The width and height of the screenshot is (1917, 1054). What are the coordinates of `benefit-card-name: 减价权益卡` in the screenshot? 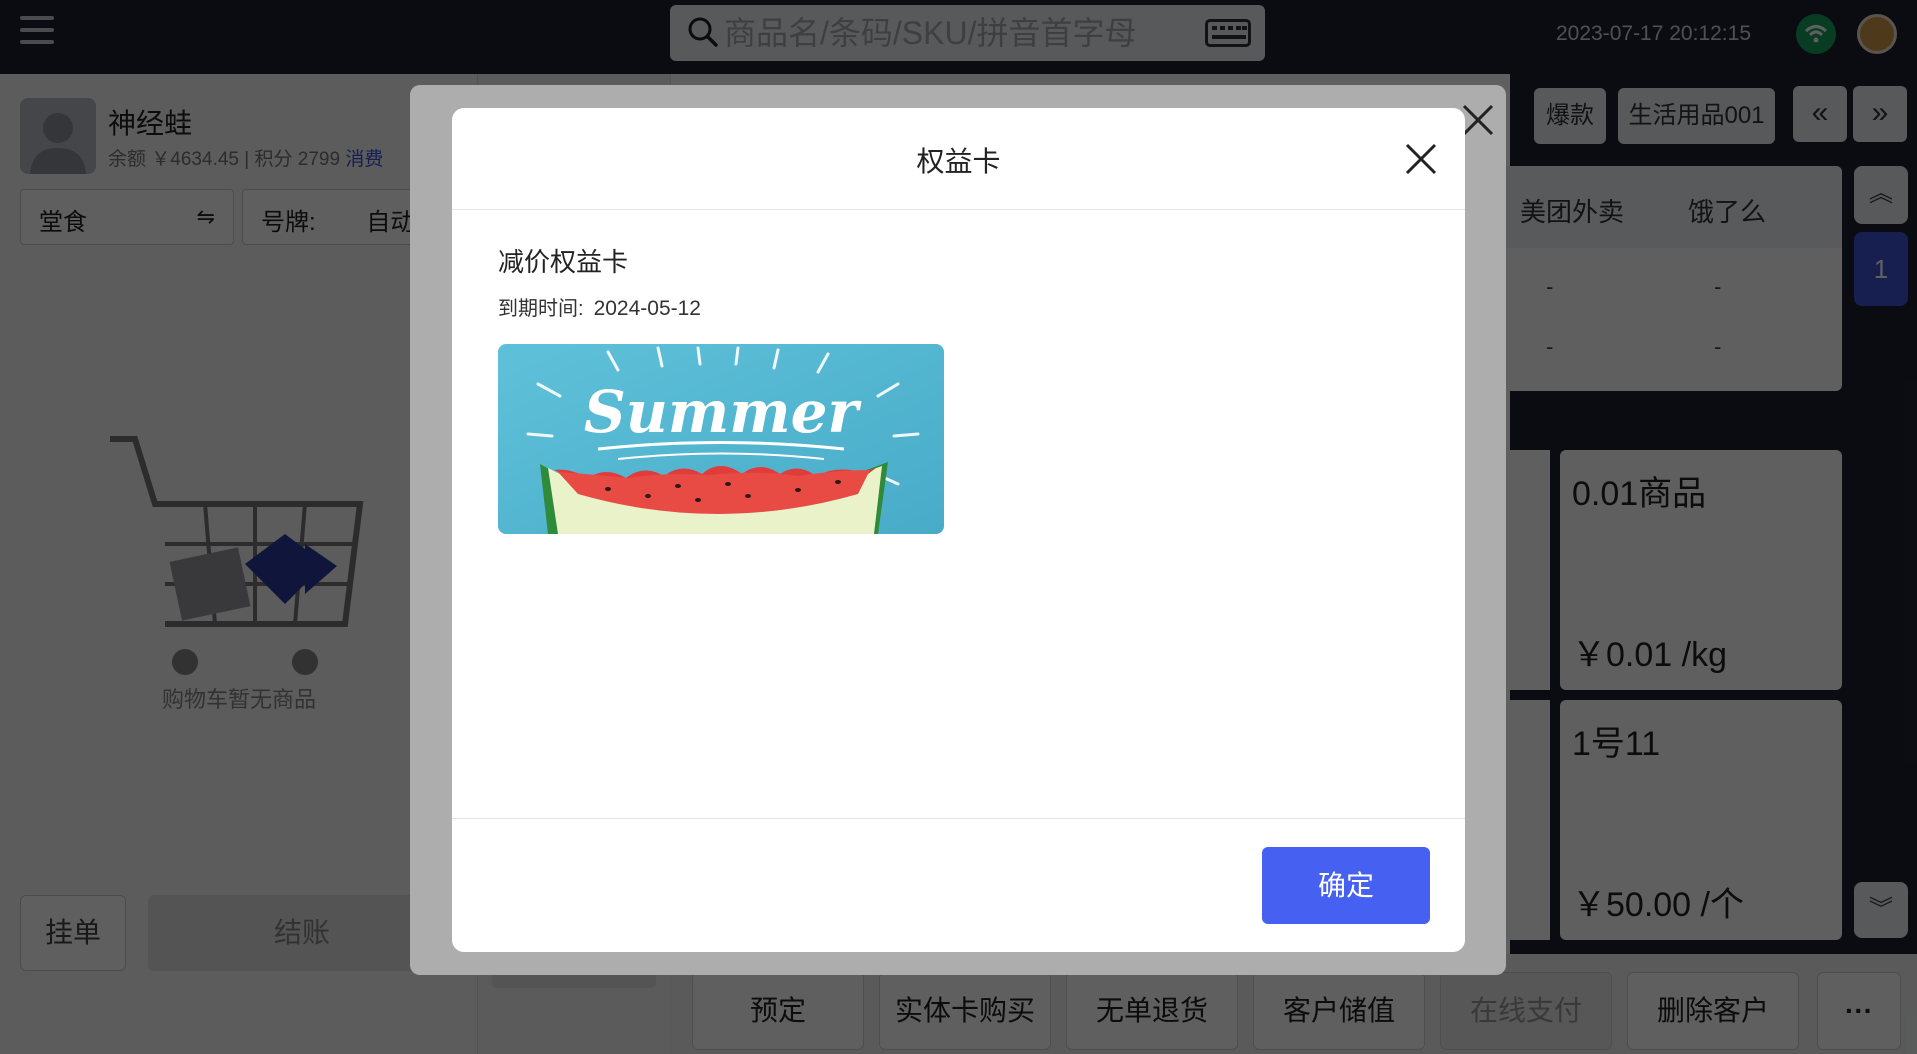 It's located at (563, 262).